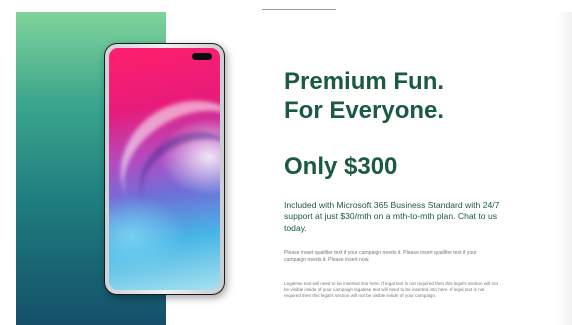 This screenshot has width=572, height=325. What do you see at coordinates (564, 168) in the screenshot?
I see `right-edge-shadow` at bounding box center [564, 168].